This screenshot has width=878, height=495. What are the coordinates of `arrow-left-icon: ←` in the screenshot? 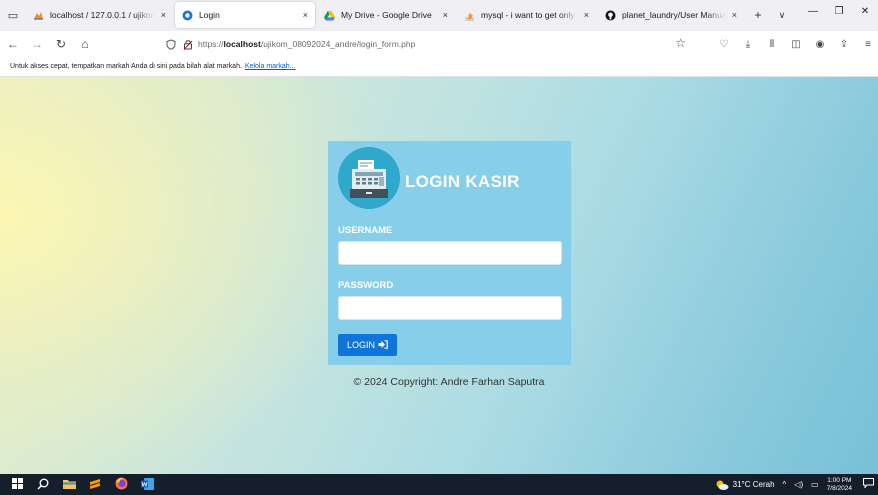 It's located at (13, 44).